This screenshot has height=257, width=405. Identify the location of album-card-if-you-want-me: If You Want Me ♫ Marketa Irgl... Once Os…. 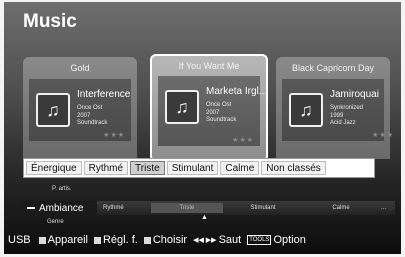
(209, 108).